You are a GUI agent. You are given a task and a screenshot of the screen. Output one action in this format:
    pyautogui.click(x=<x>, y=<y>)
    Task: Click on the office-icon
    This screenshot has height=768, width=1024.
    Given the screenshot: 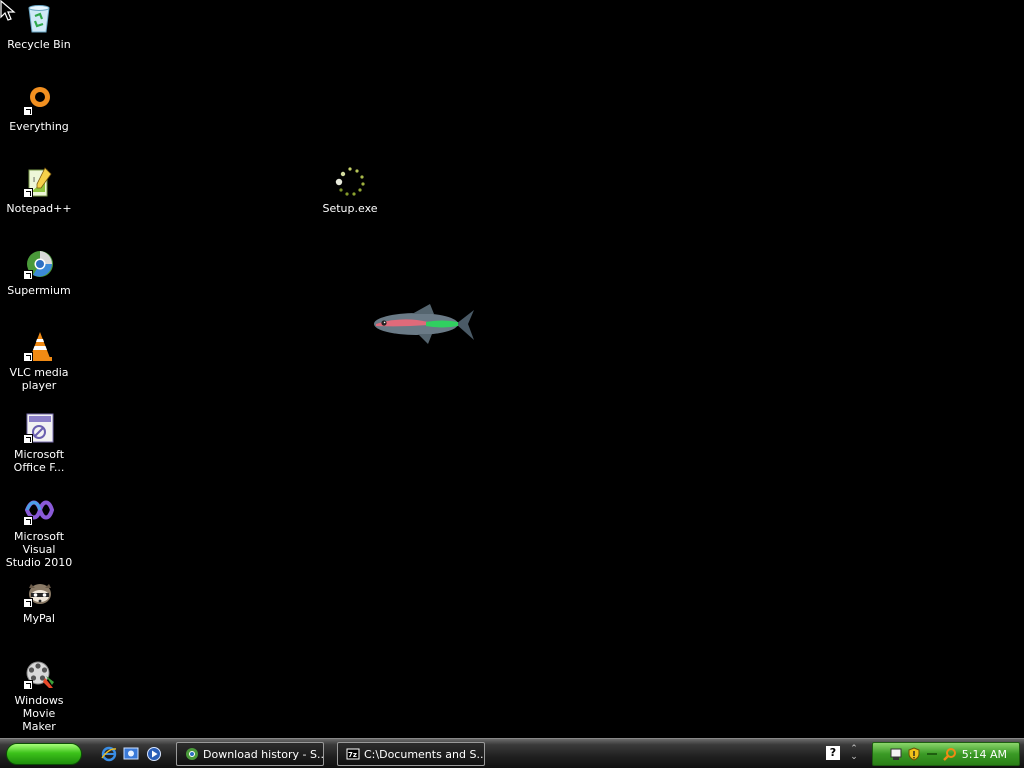 What is the action you would take?
    pyautogui.click(x=39, y=428)
    